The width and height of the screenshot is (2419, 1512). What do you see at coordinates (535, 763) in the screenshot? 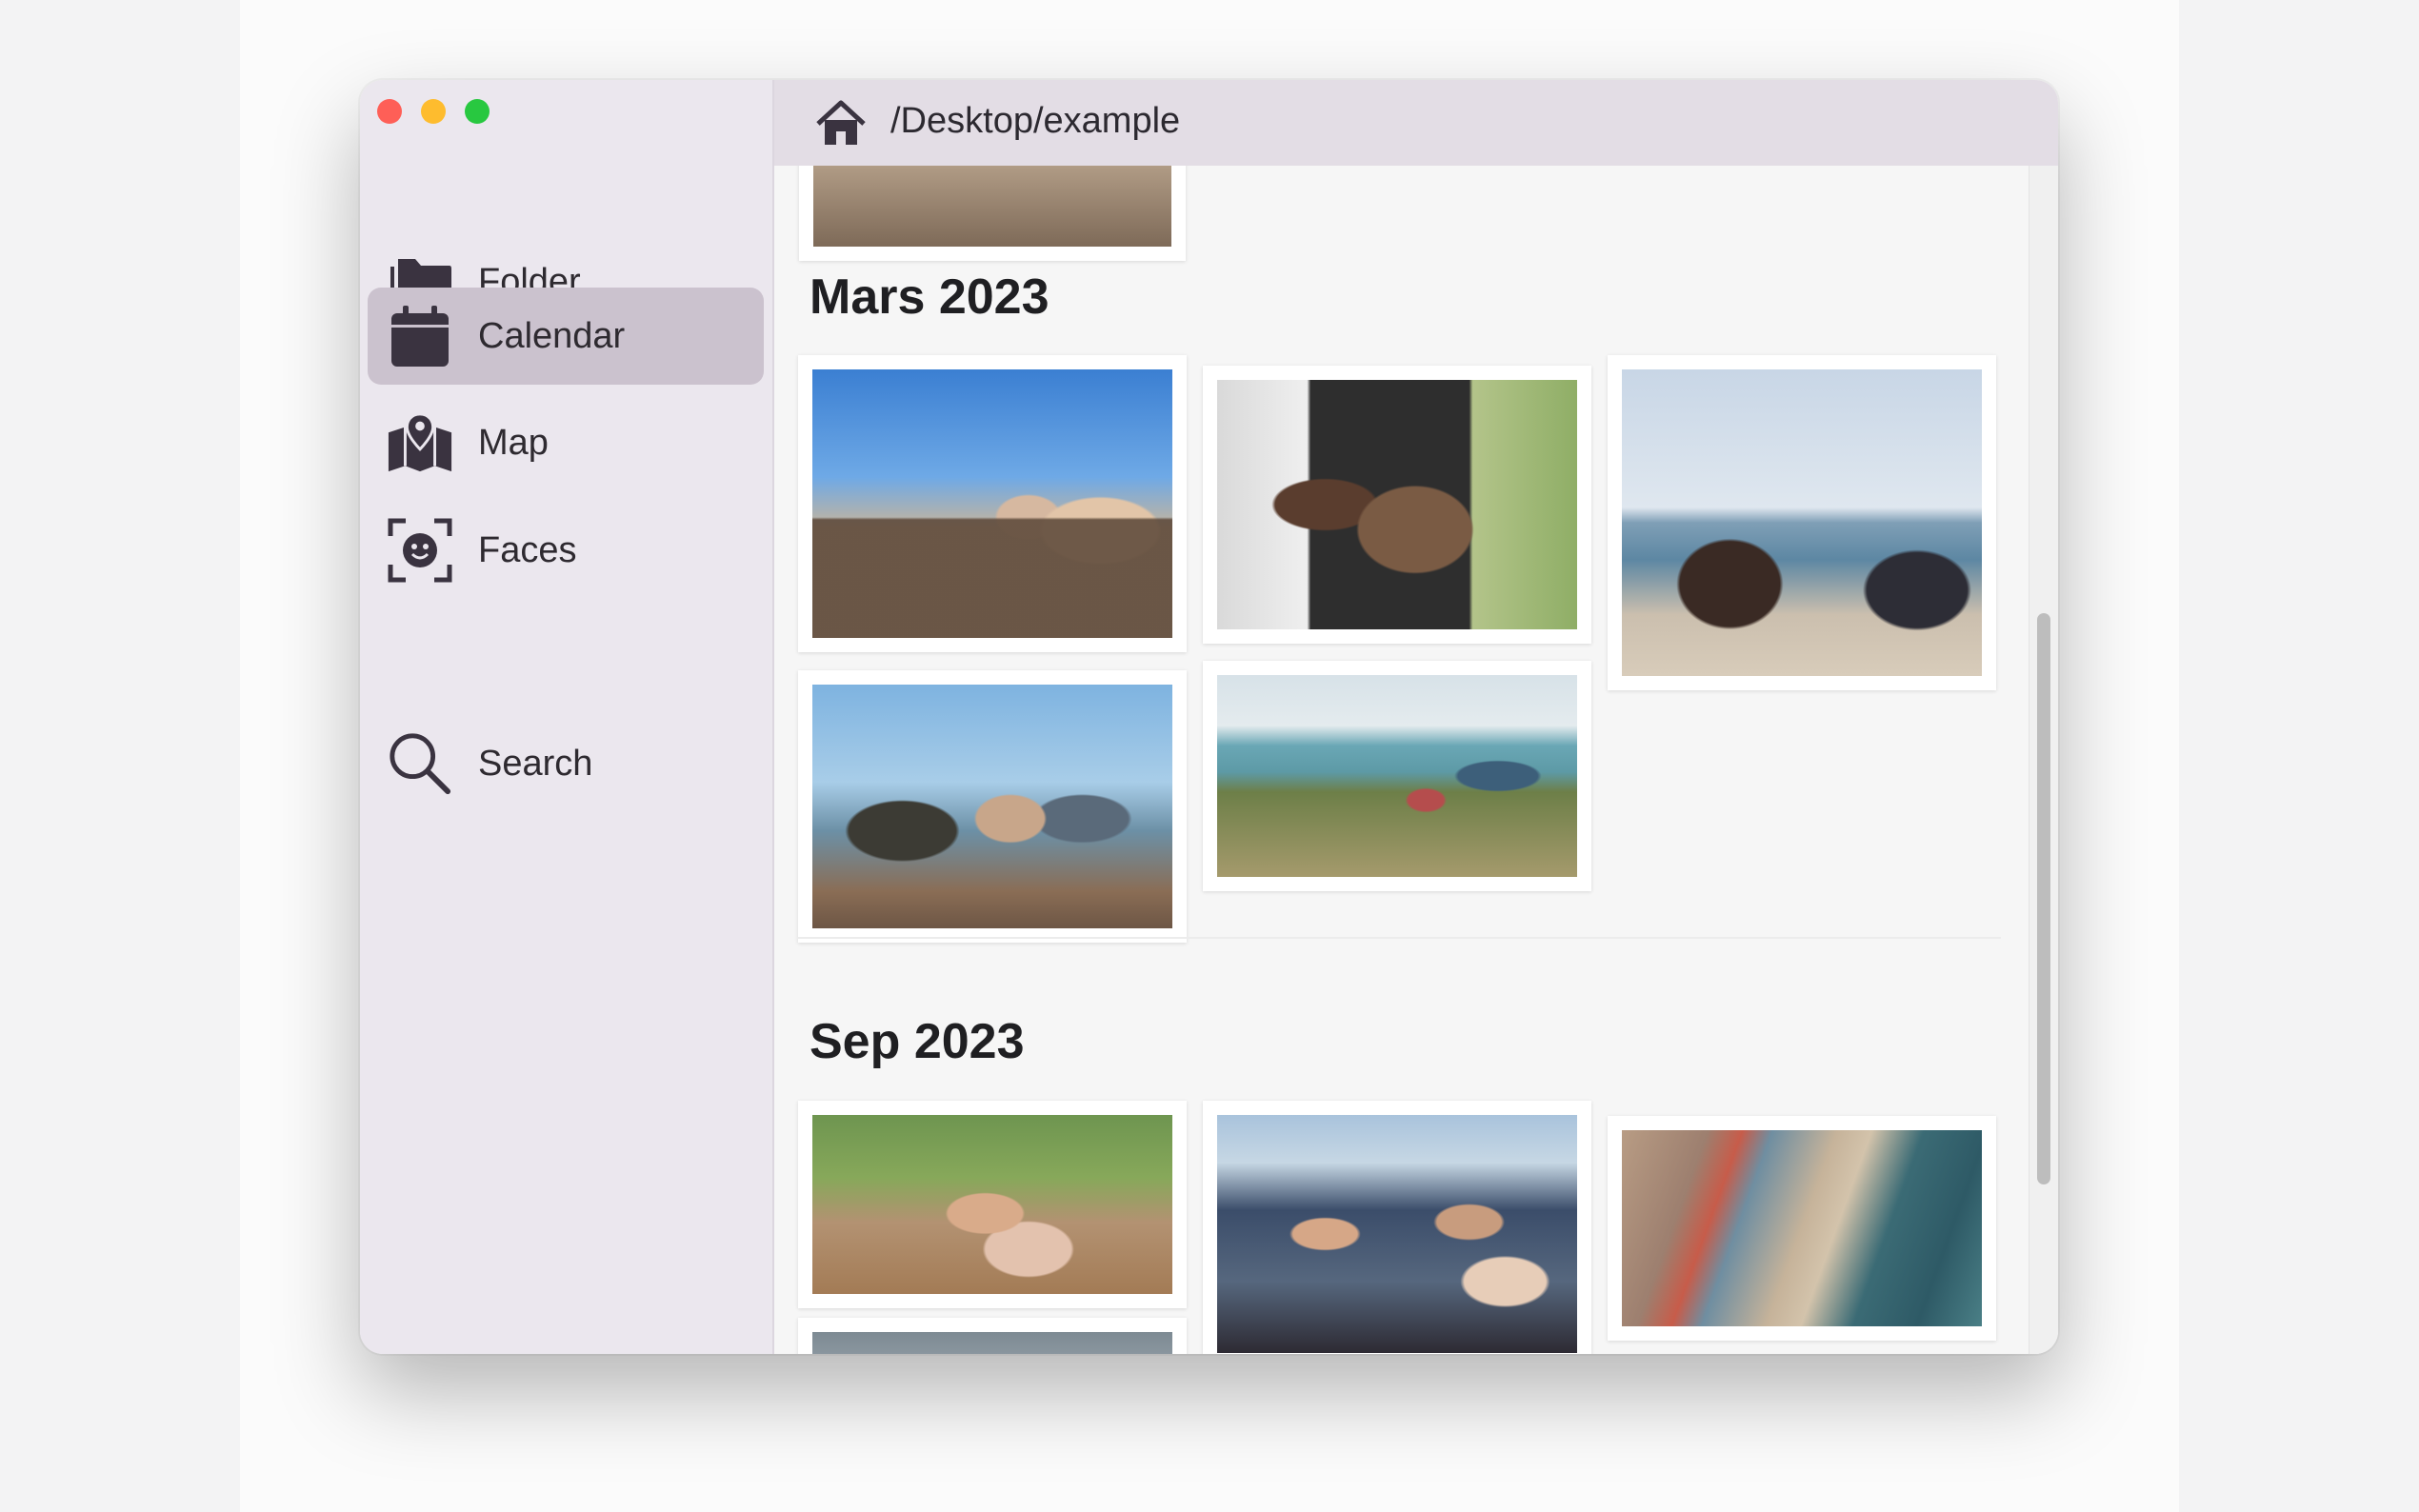
I see `sidebar-item-label: Search` at bounding box center [535, 763].